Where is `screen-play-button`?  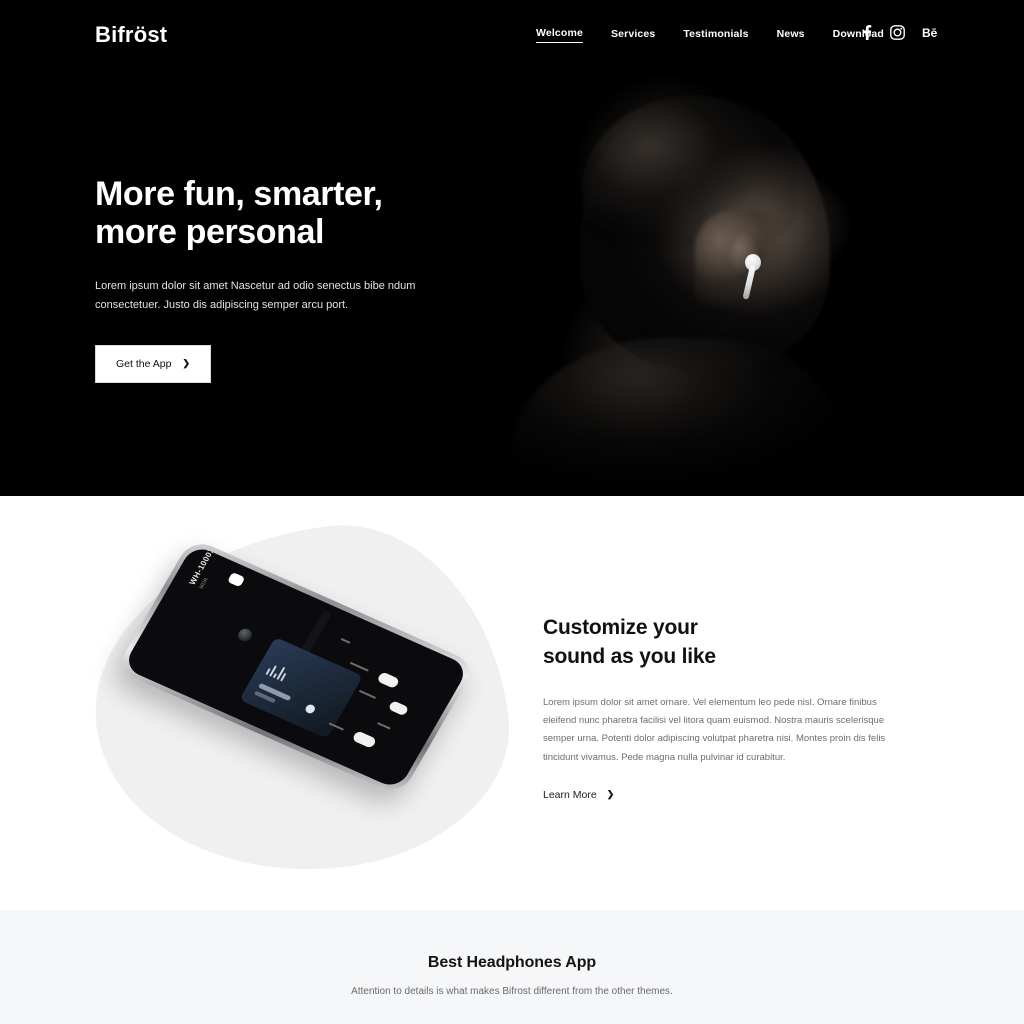
screen-play-button is located at coordinates (310, 709).